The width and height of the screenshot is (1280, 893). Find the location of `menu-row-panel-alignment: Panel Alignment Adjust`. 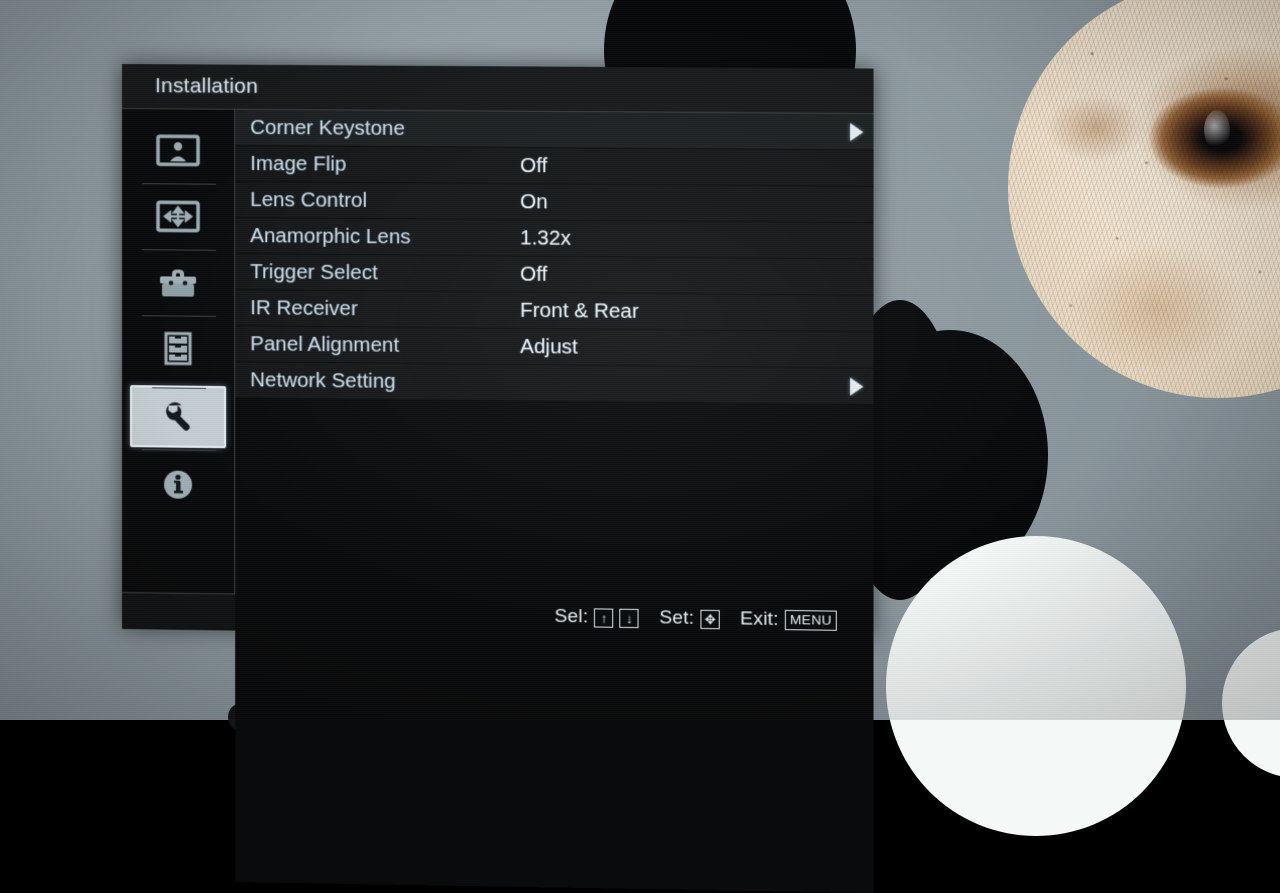

menu-row-panel-alignment: Panel Alignment Adjust is located at coordinates (554, 347).